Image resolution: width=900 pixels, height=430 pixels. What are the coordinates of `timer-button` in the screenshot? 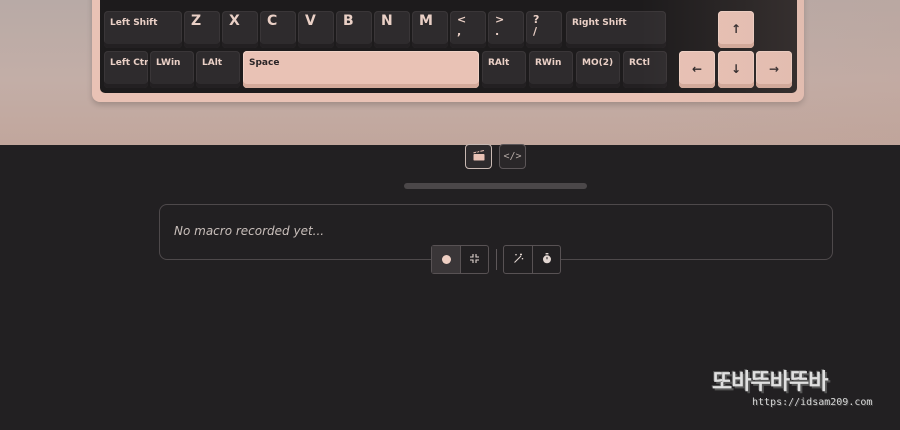 It's located at (546, 259).